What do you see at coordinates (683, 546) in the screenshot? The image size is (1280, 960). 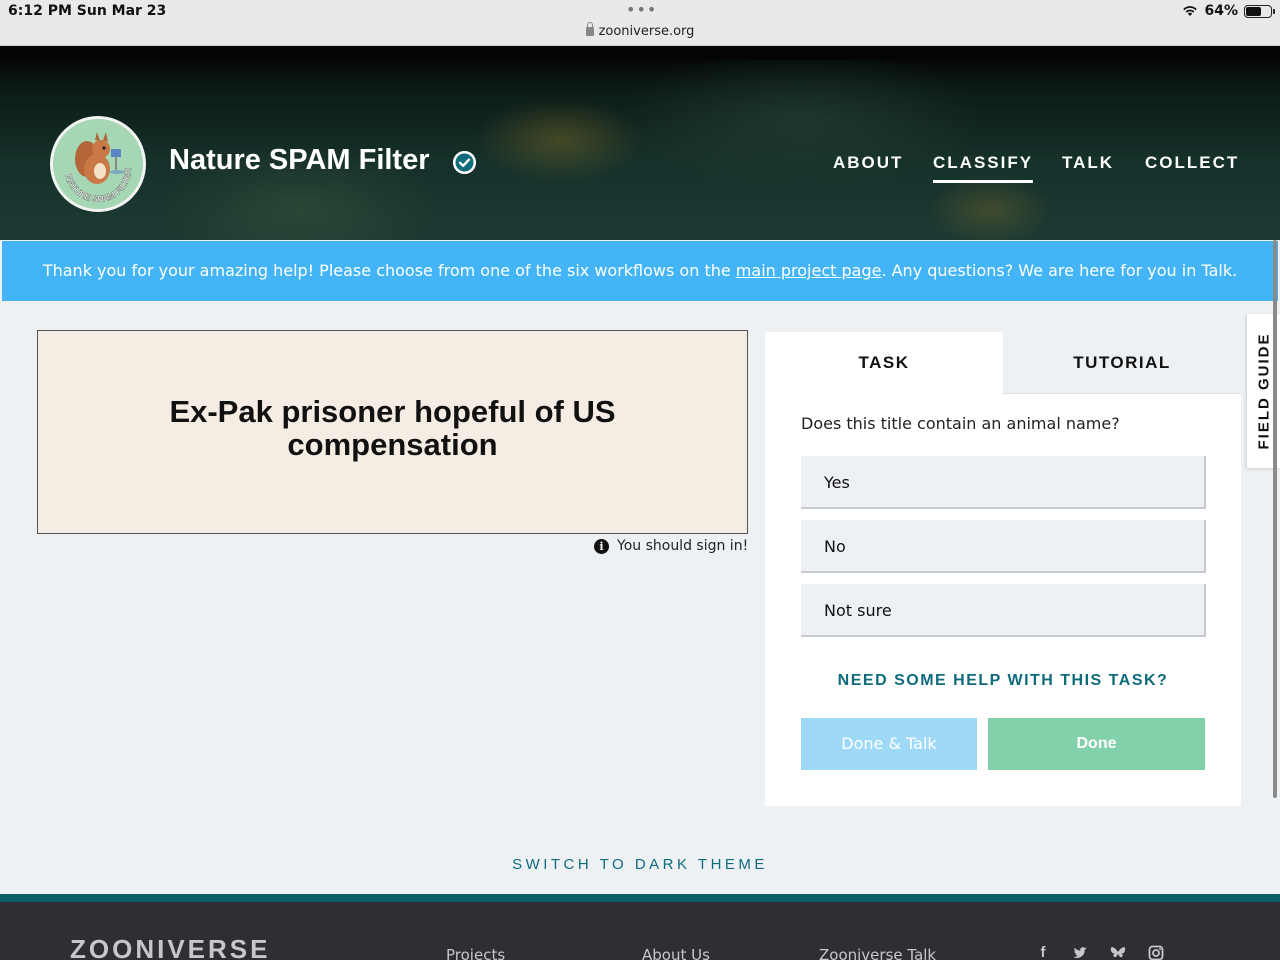 I see `signin-text: You should sign in!` at bounding box center [683, 546].